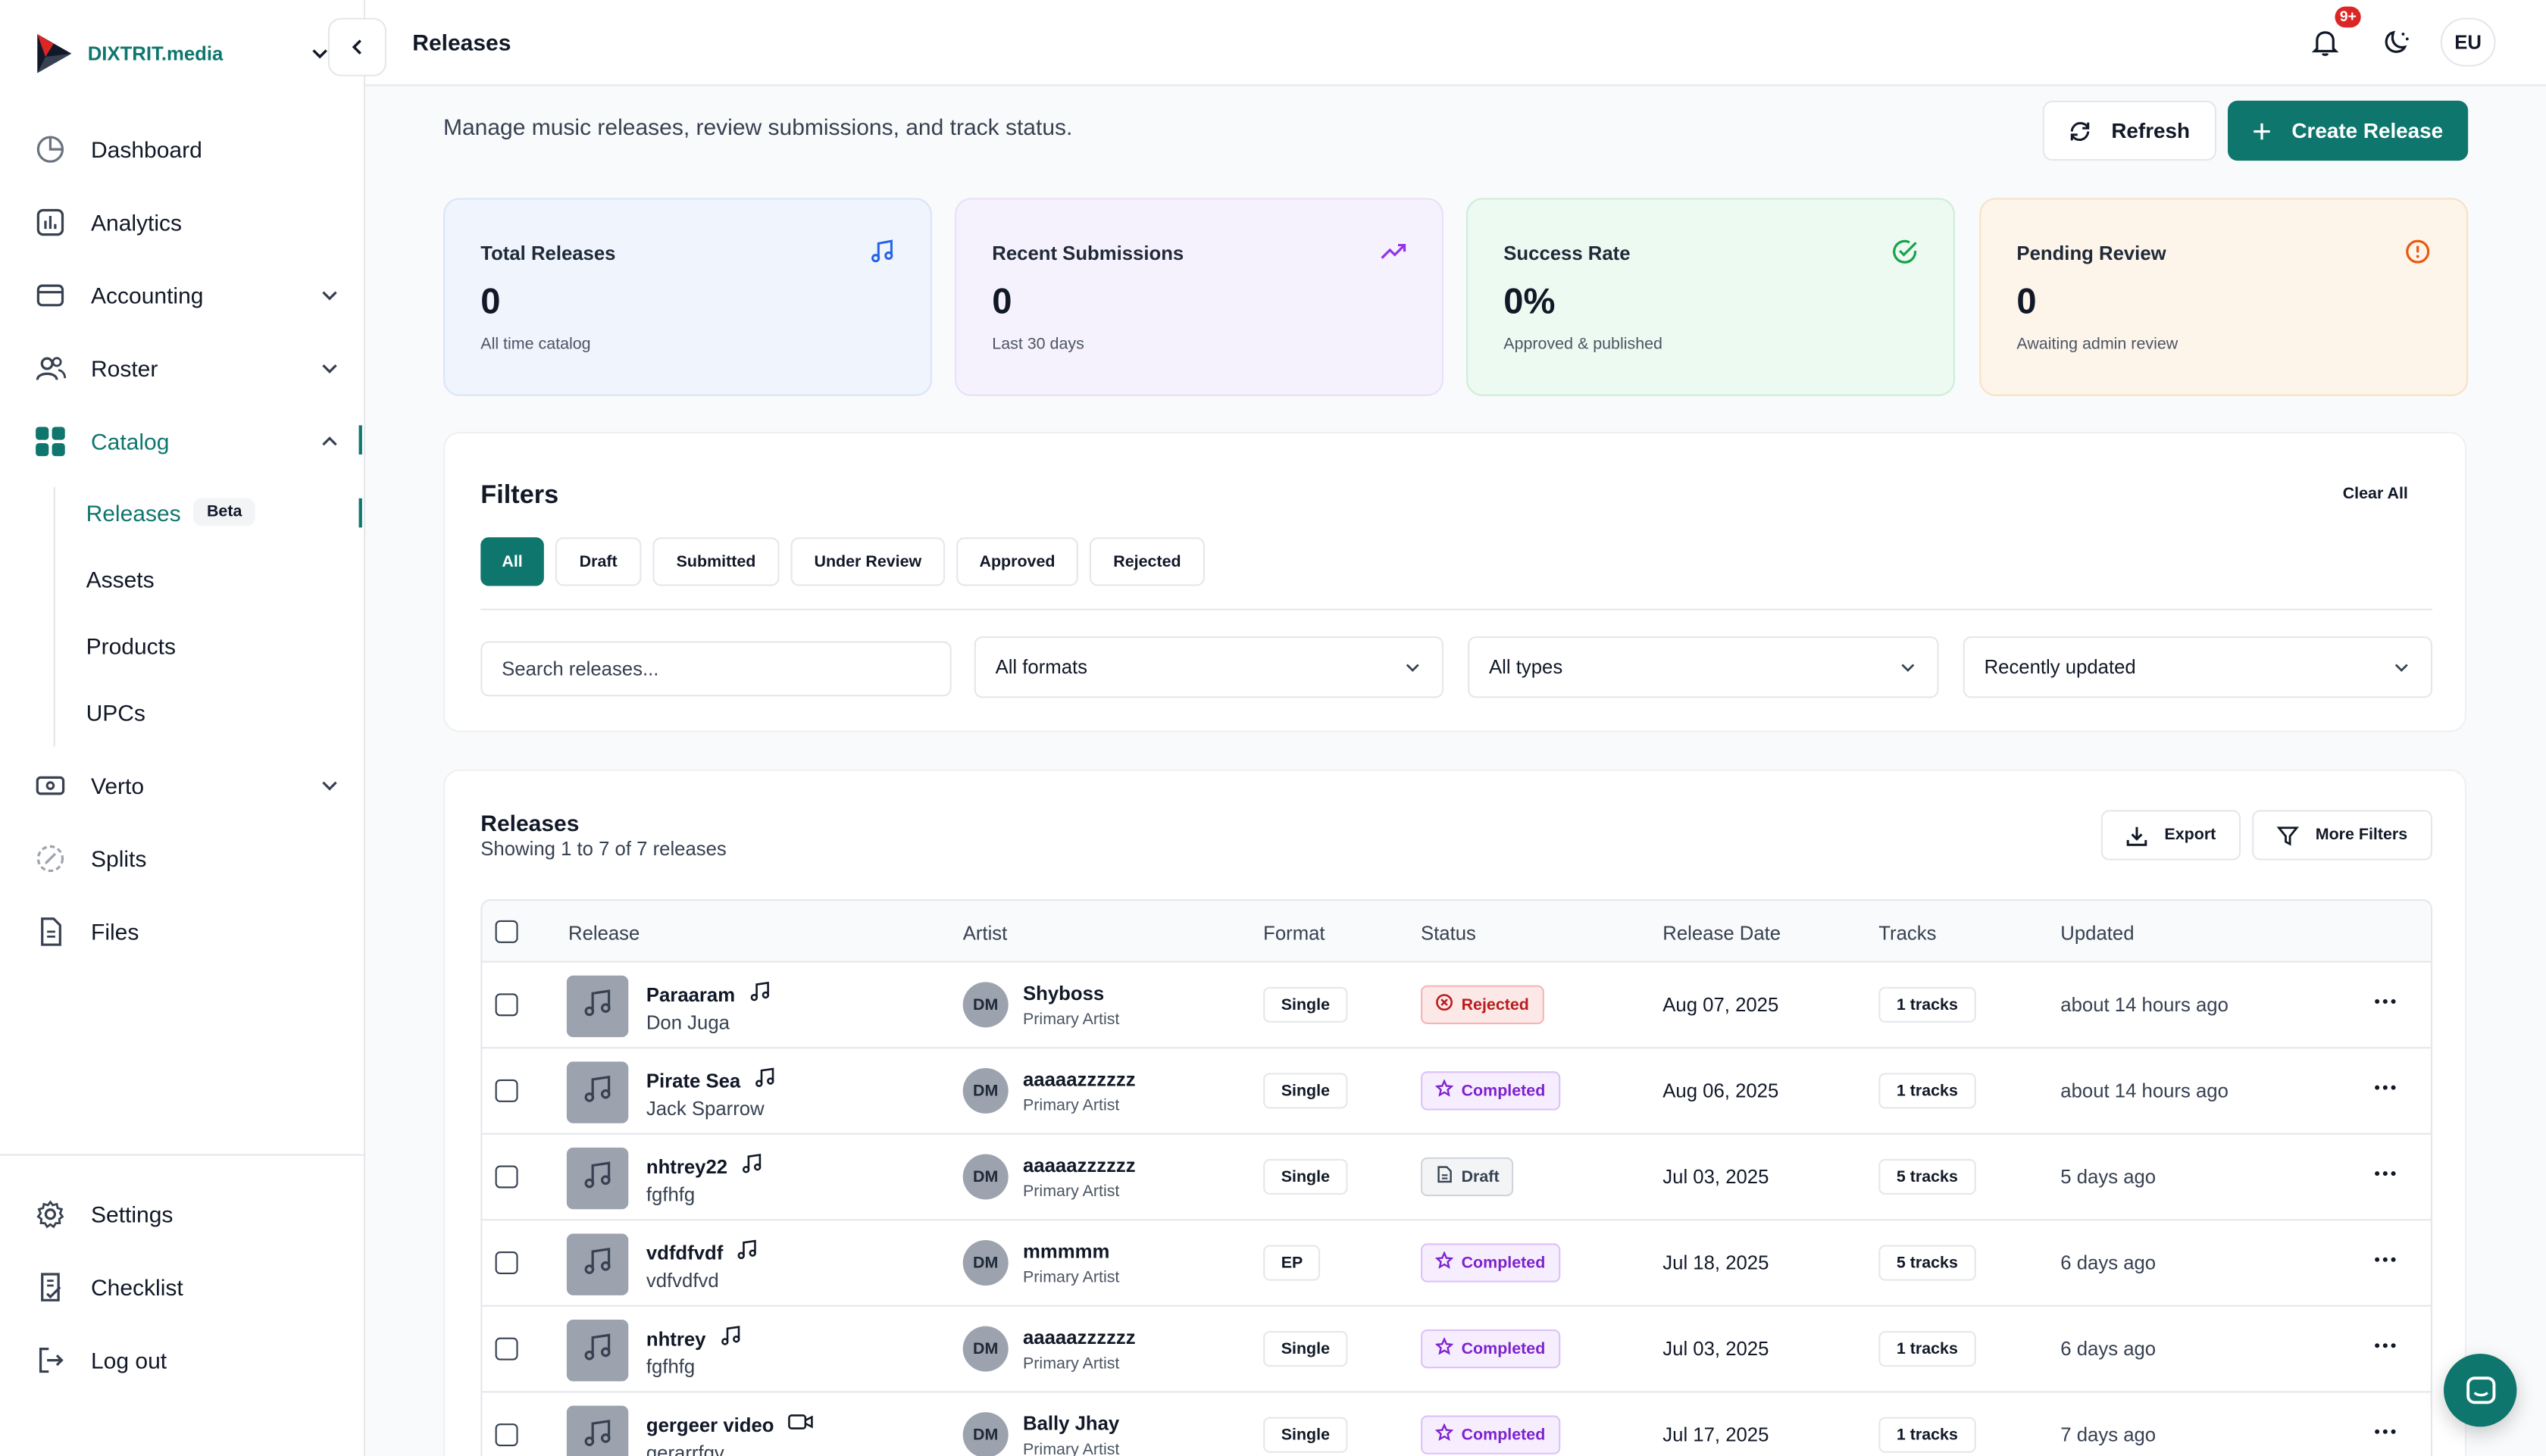 The height and width of the screenshot is (1456, 2546). What do you see at coordinates (187, 222) in the screenshot?
I see `sidebar-item-analytics: Analytics` at bounding box center [187, 222].